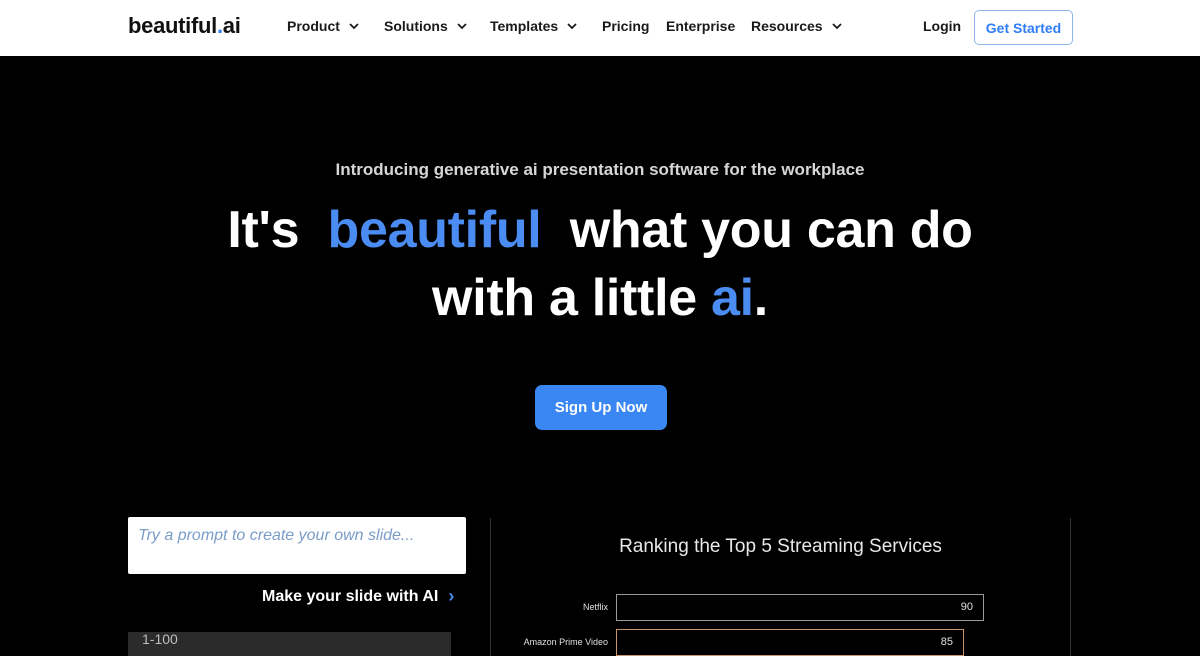  Describe the element at coordinates (700, 26) in the screenshot. I see `nav-item-enterprise: Enterprise` at that location.